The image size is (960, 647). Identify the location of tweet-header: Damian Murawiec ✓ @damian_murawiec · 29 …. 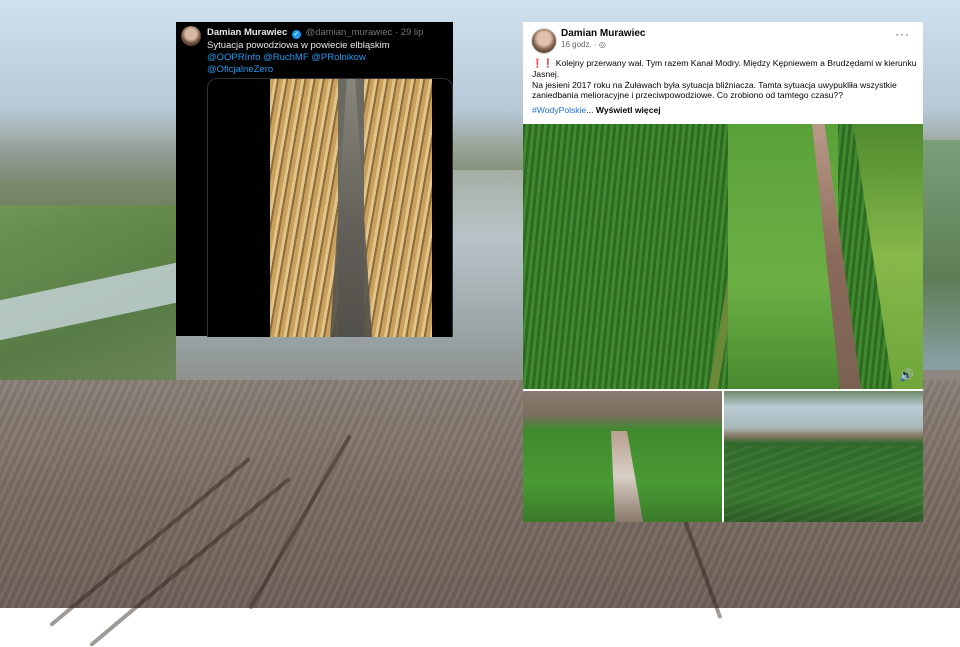
(315, 33).